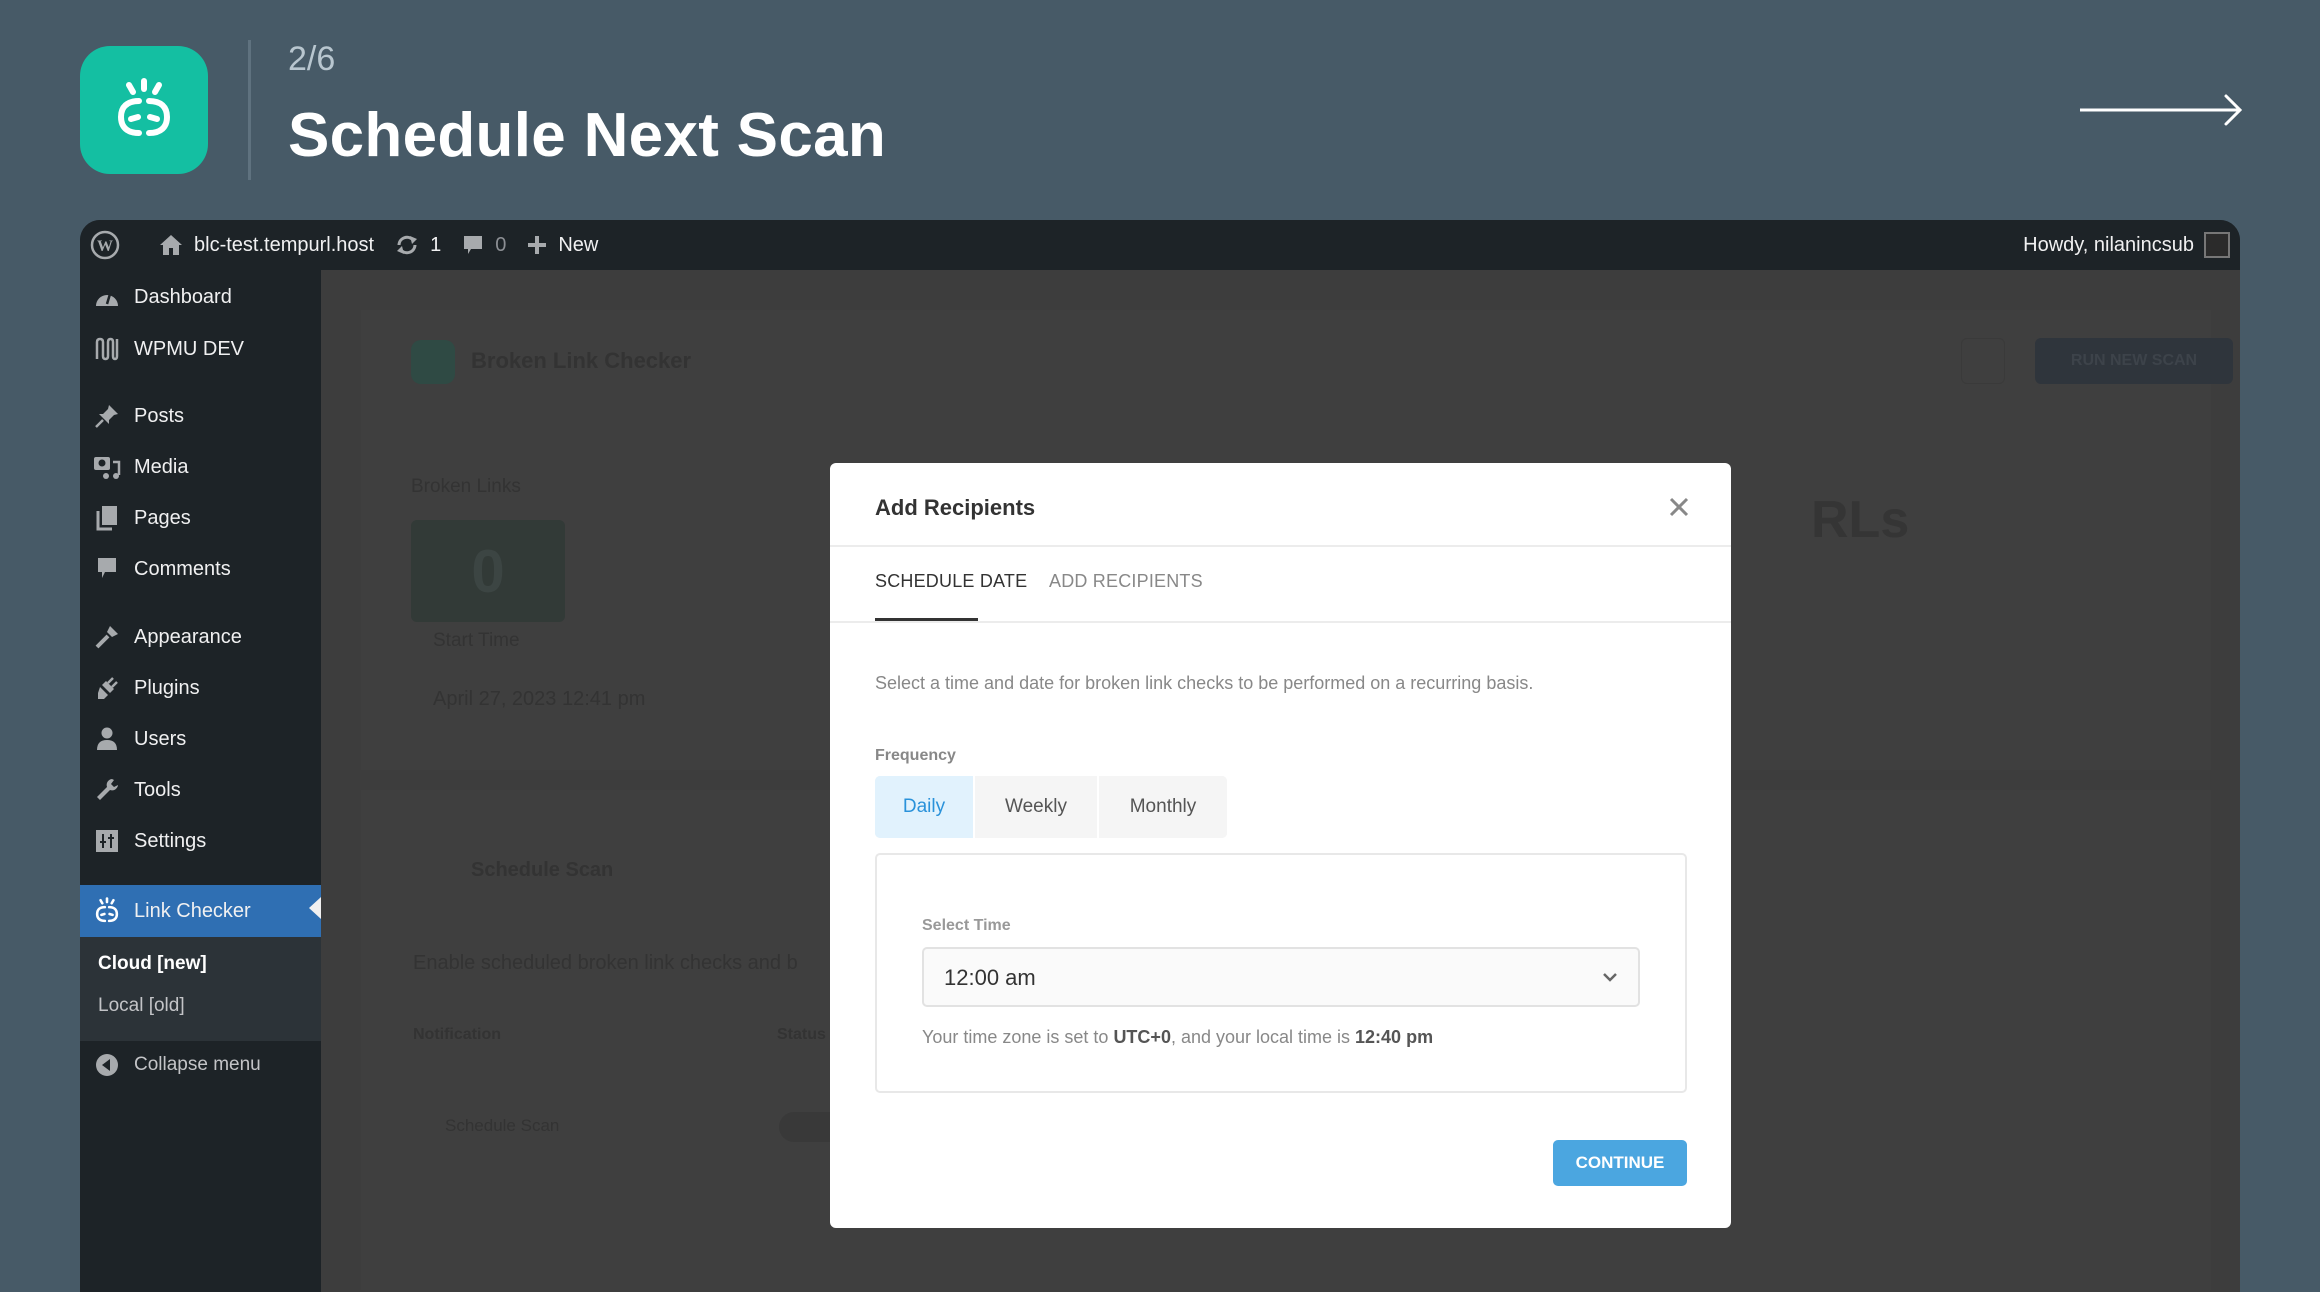  I want to click on frequency-label: Frequency, so click(915, 755).